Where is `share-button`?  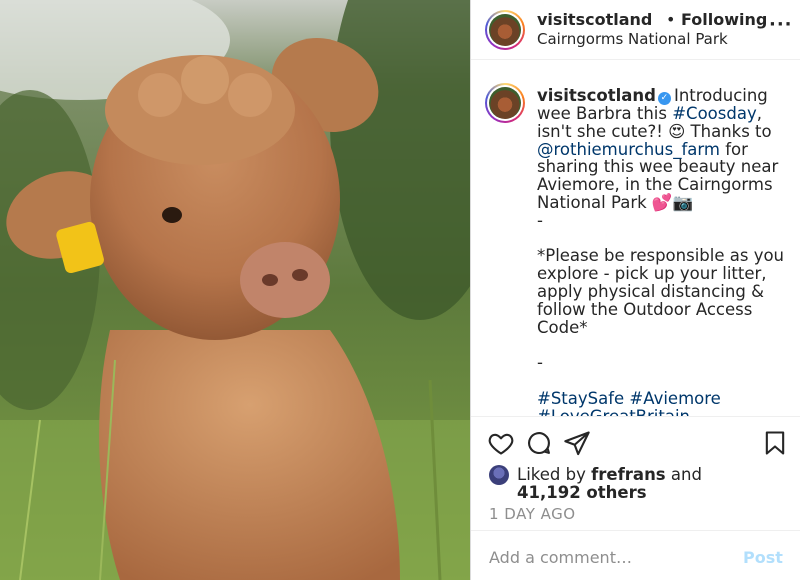 share-button is located at coordinates (577, 443).